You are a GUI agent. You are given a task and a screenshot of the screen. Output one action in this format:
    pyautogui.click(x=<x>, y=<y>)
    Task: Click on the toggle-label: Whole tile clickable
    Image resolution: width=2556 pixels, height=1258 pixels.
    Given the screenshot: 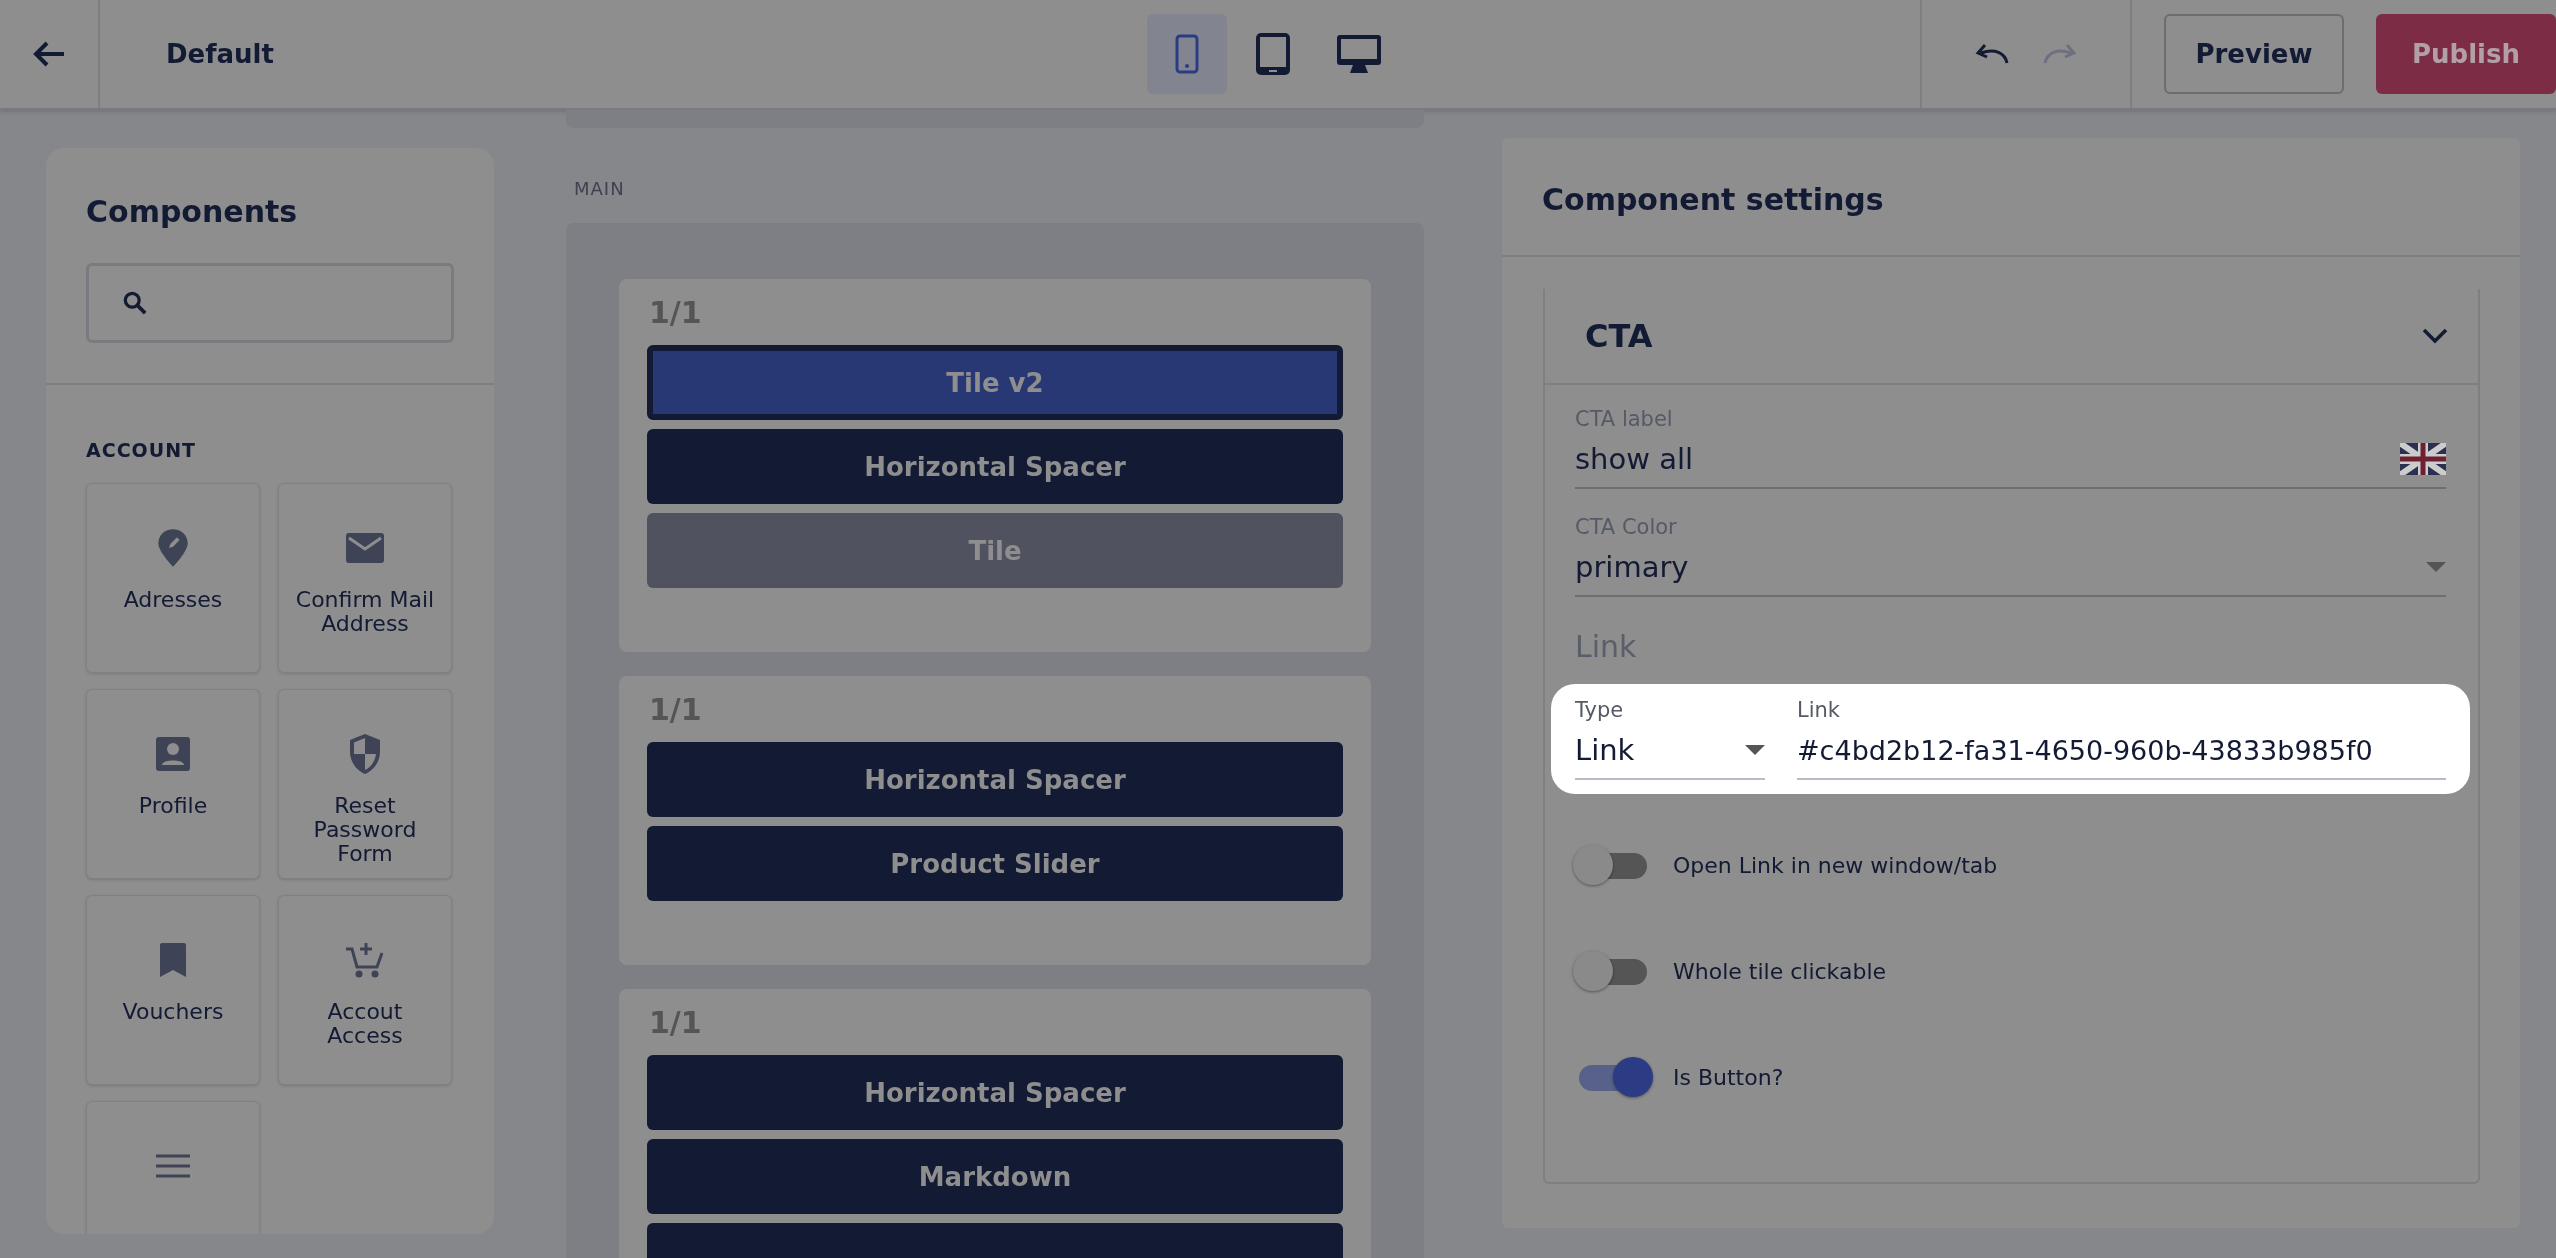 What is the action you would take?
    pyautogui.click(x=1780, y=971)
    